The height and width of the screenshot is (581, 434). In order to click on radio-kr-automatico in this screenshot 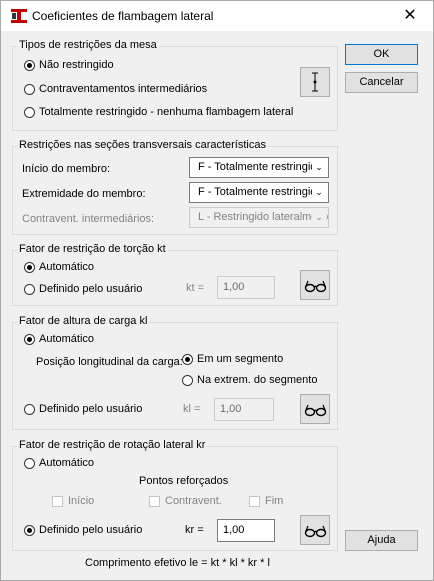, I will do `click(29, 463)`.